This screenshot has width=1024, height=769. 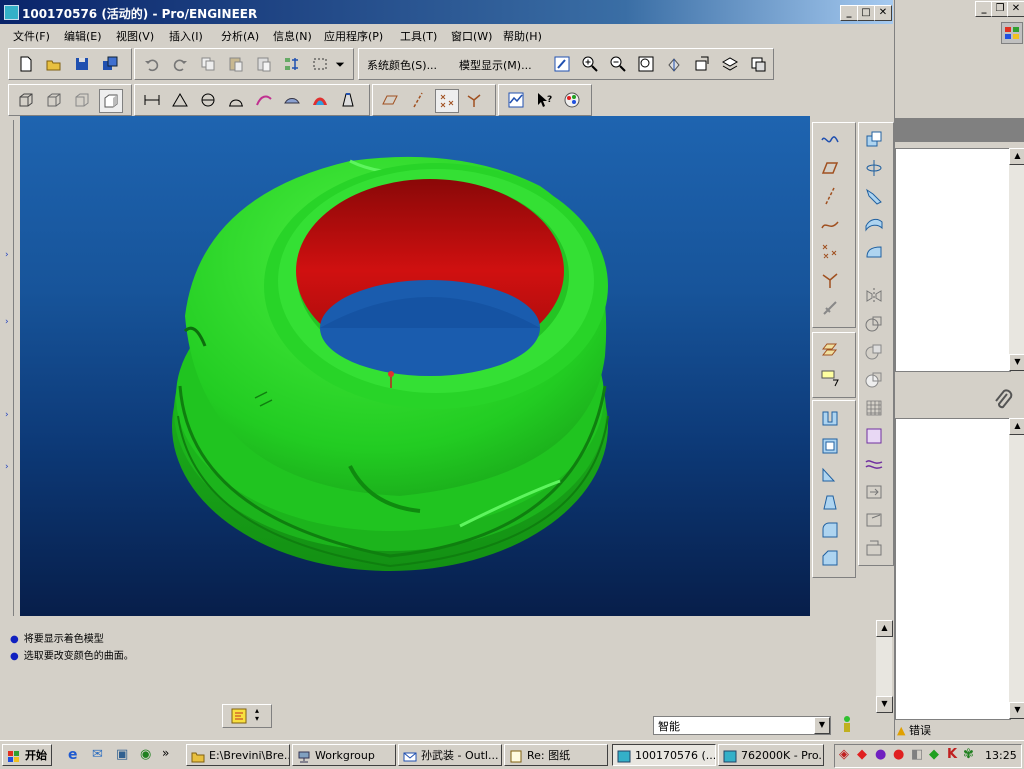 I want to click on coordinate-system-tool-icon, so click(x=830, y=280).